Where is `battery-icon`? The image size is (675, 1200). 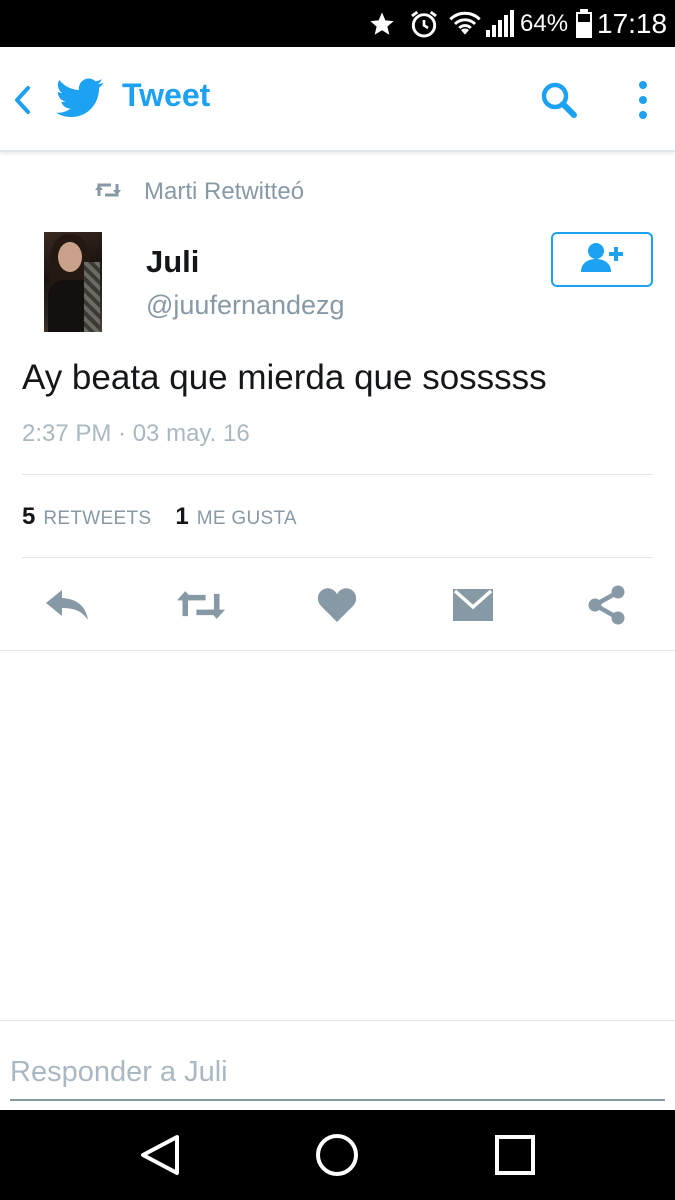
battery-icon is located at coordinates (584, 23).